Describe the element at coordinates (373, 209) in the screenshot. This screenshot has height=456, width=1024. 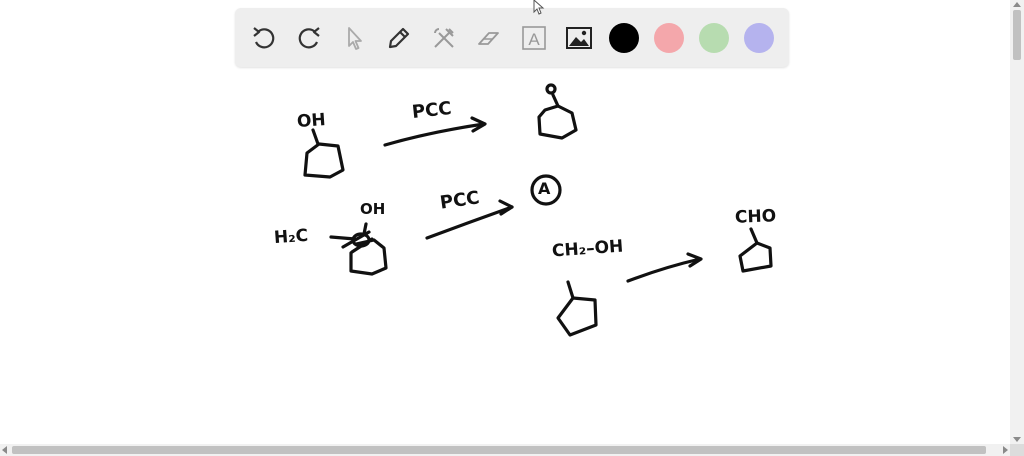
I see `label-oh-2: OH` at that location.